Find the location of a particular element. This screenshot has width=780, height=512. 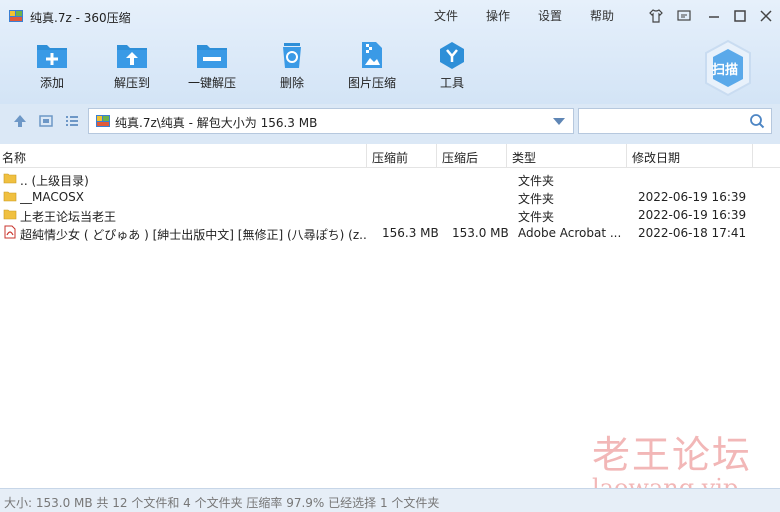

up-arrow-icon is located at coordinates (20, 121).